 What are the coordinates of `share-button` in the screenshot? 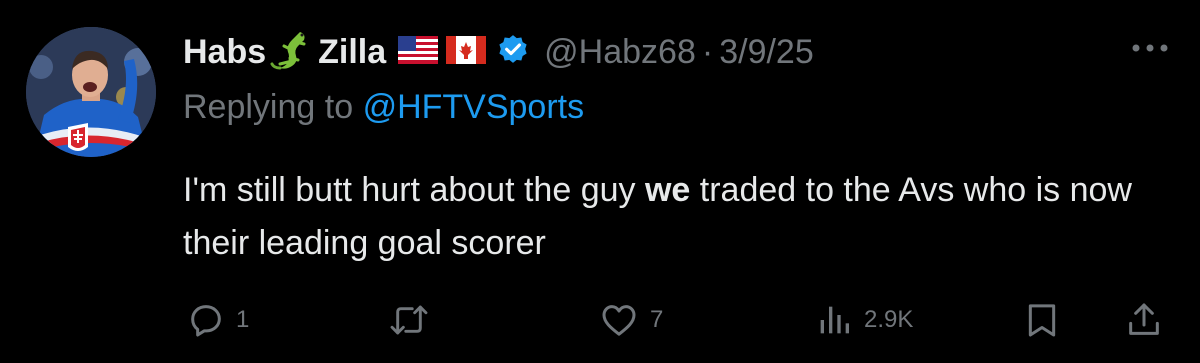 It's located at (1144, 320).